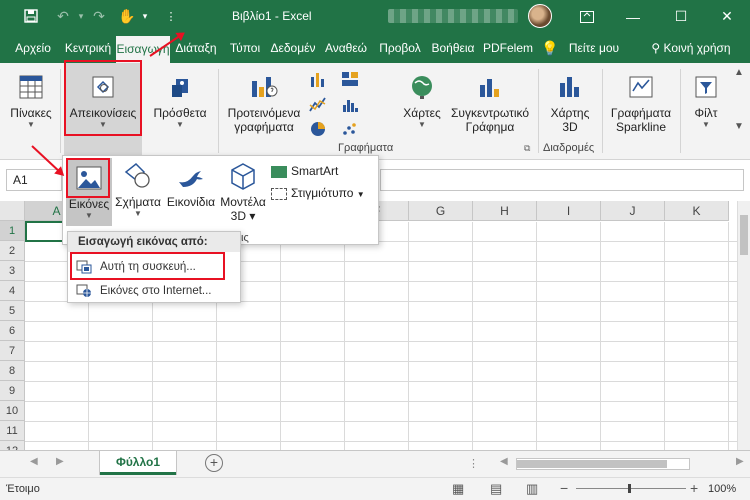 The image size is (750, 500). I want to click on tab-insert: Εισαγωγή, so click(143, 49).